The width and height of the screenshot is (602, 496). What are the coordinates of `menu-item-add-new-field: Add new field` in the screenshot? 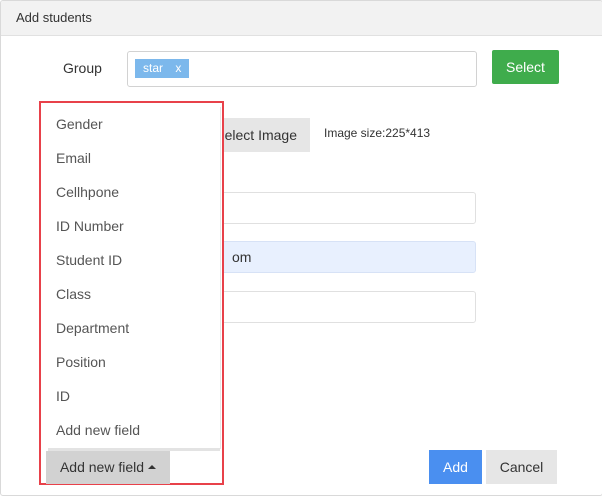 It's located at (134, 430).